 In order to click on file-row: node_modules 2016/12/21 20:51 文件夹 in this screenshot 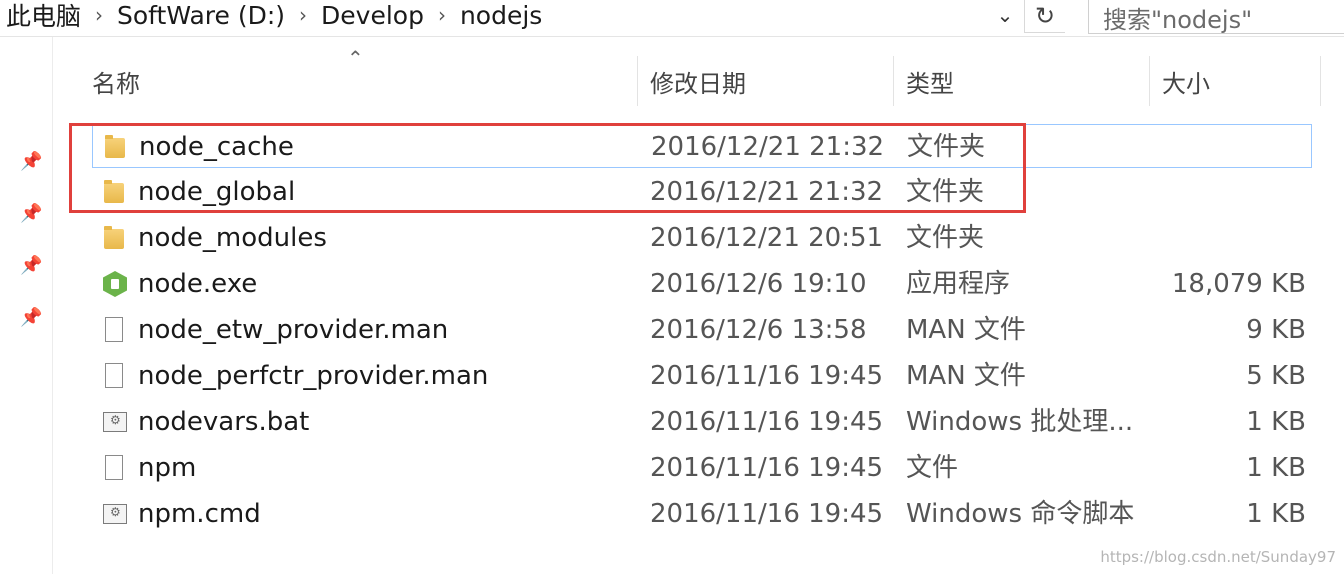, I will do `click(702, 238)`.